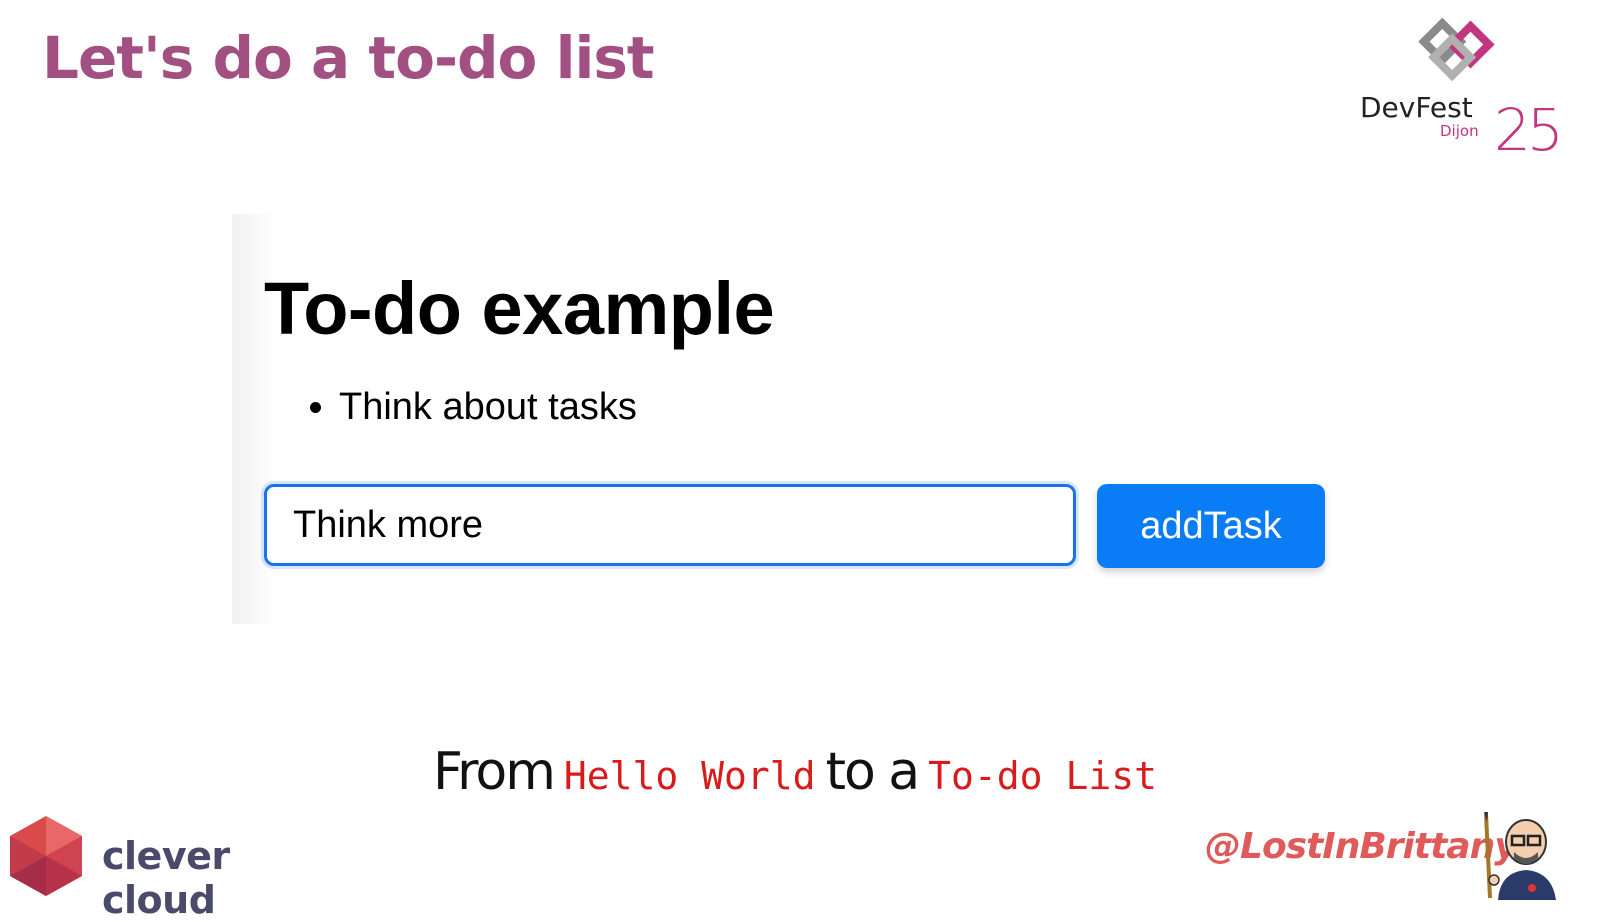  What do you see at coordinates (873, 772) in the screenshot?
I see `tagline-to: to a` at bounding box center [873, 772].